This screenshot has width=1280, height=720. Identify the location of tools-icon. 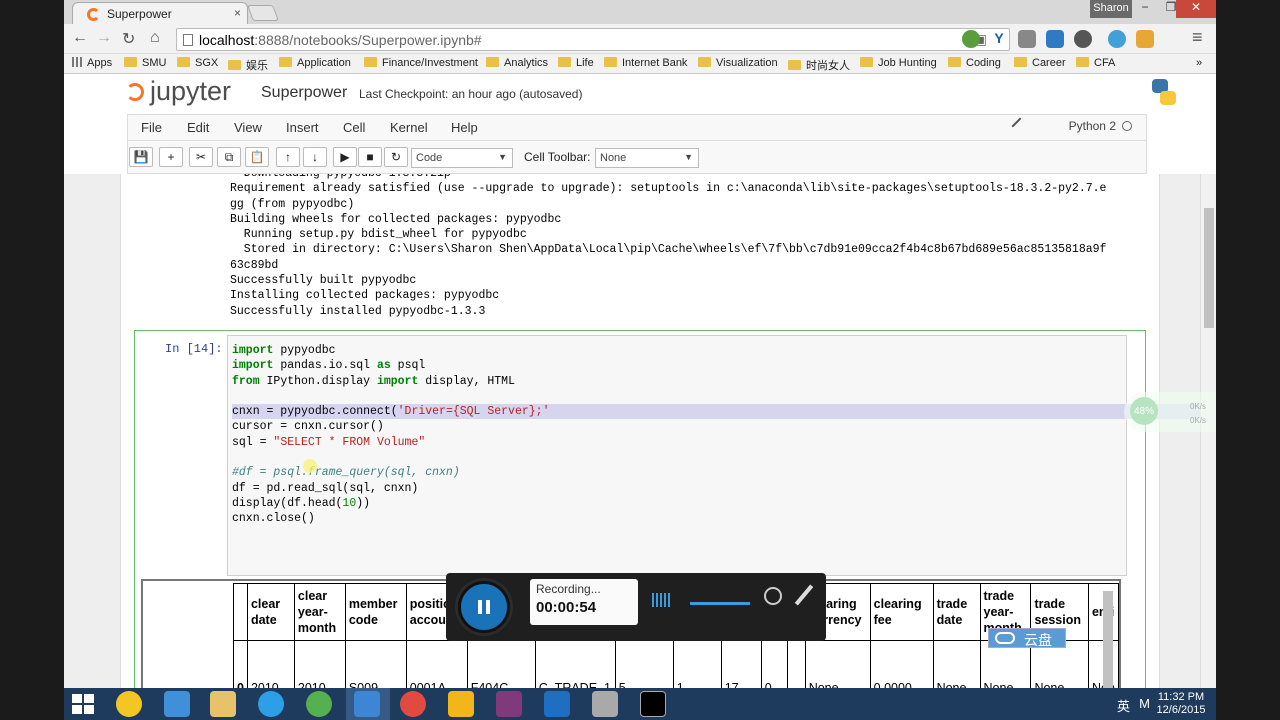
(605, 704).